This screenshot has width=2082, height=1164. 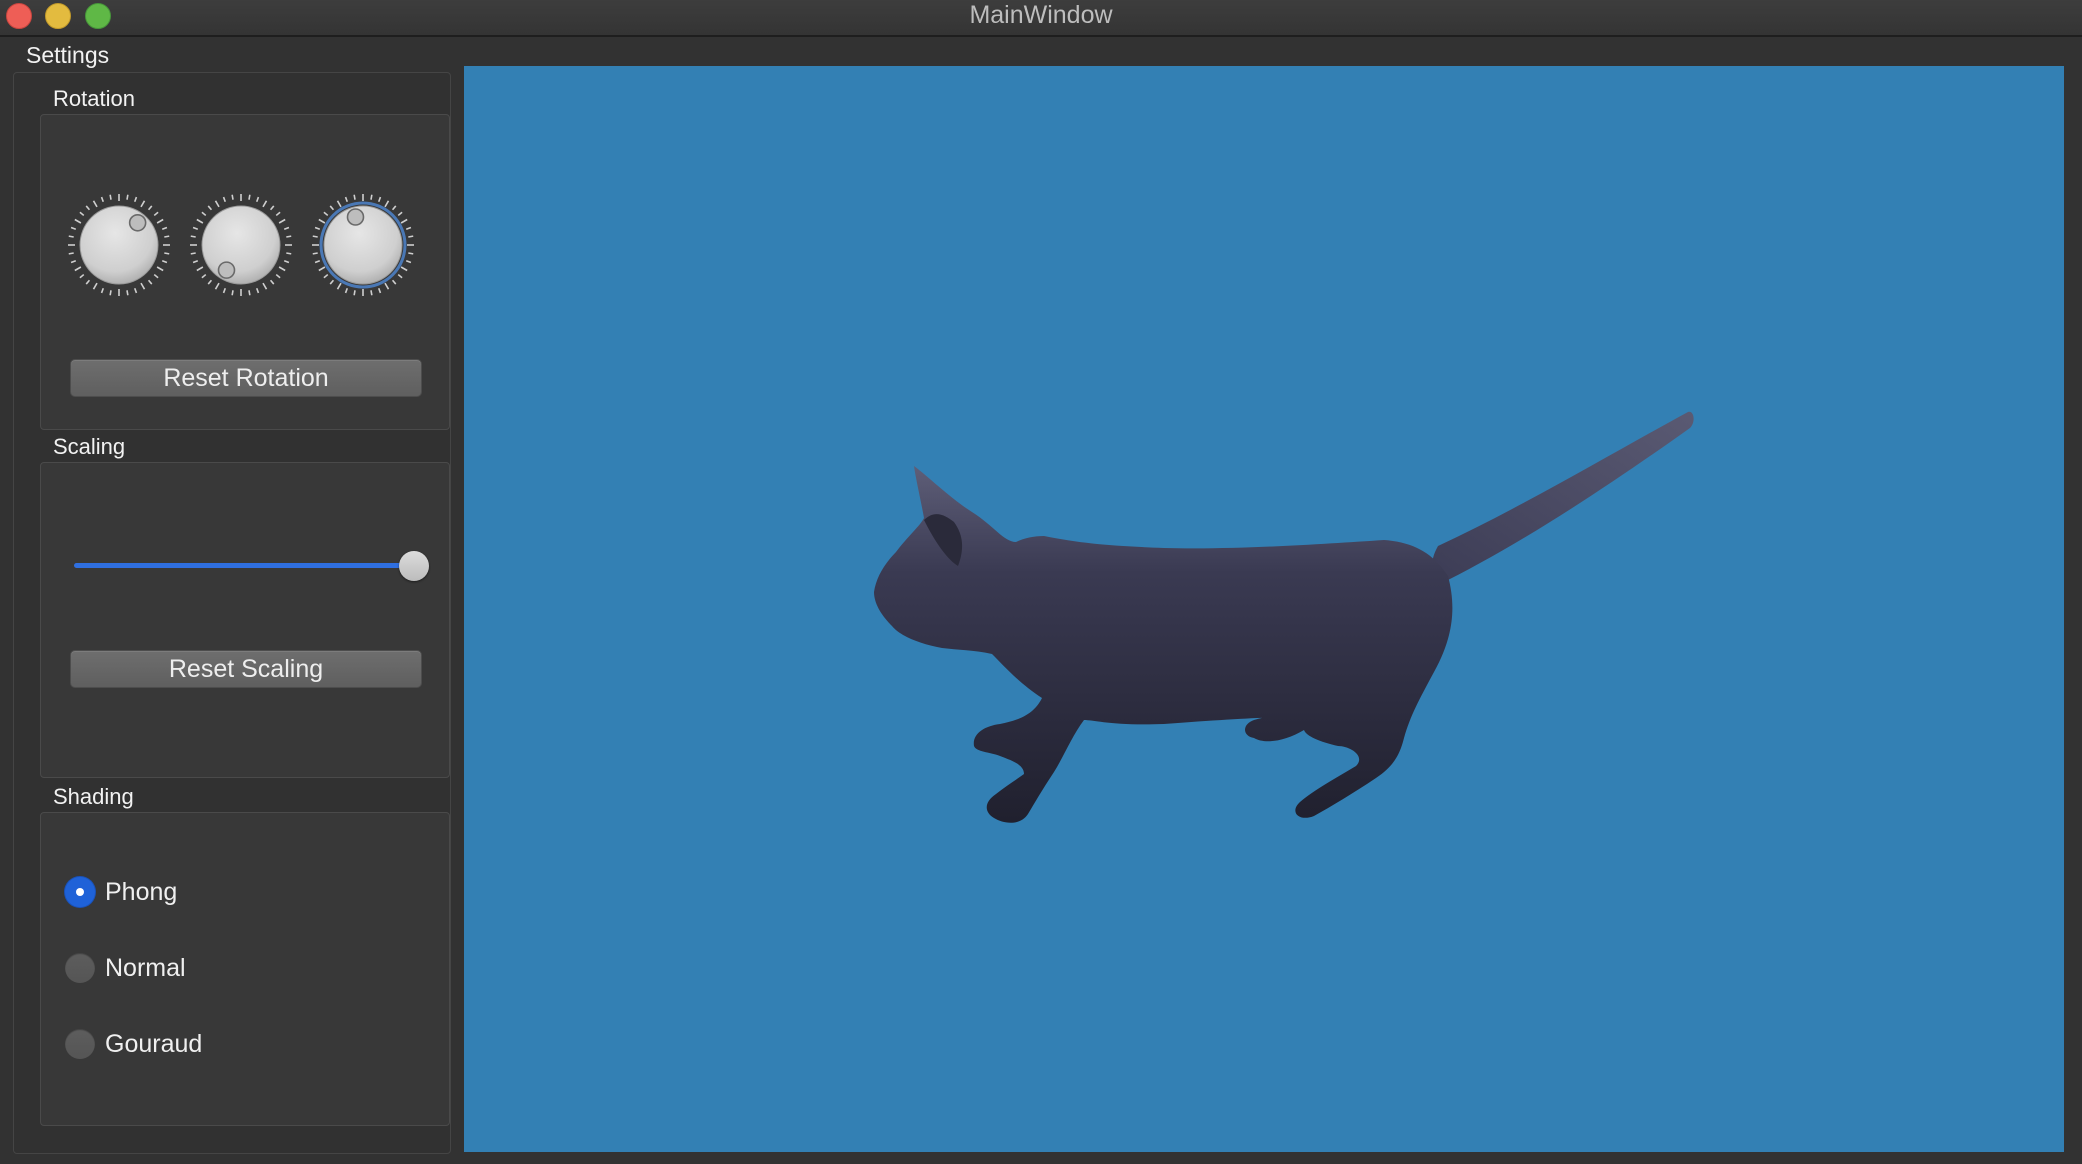 What do you see at coordinates (94, 98) in the screenshot?
I see `rotation-group-title: Rotation` at bounding box center [94, 98].